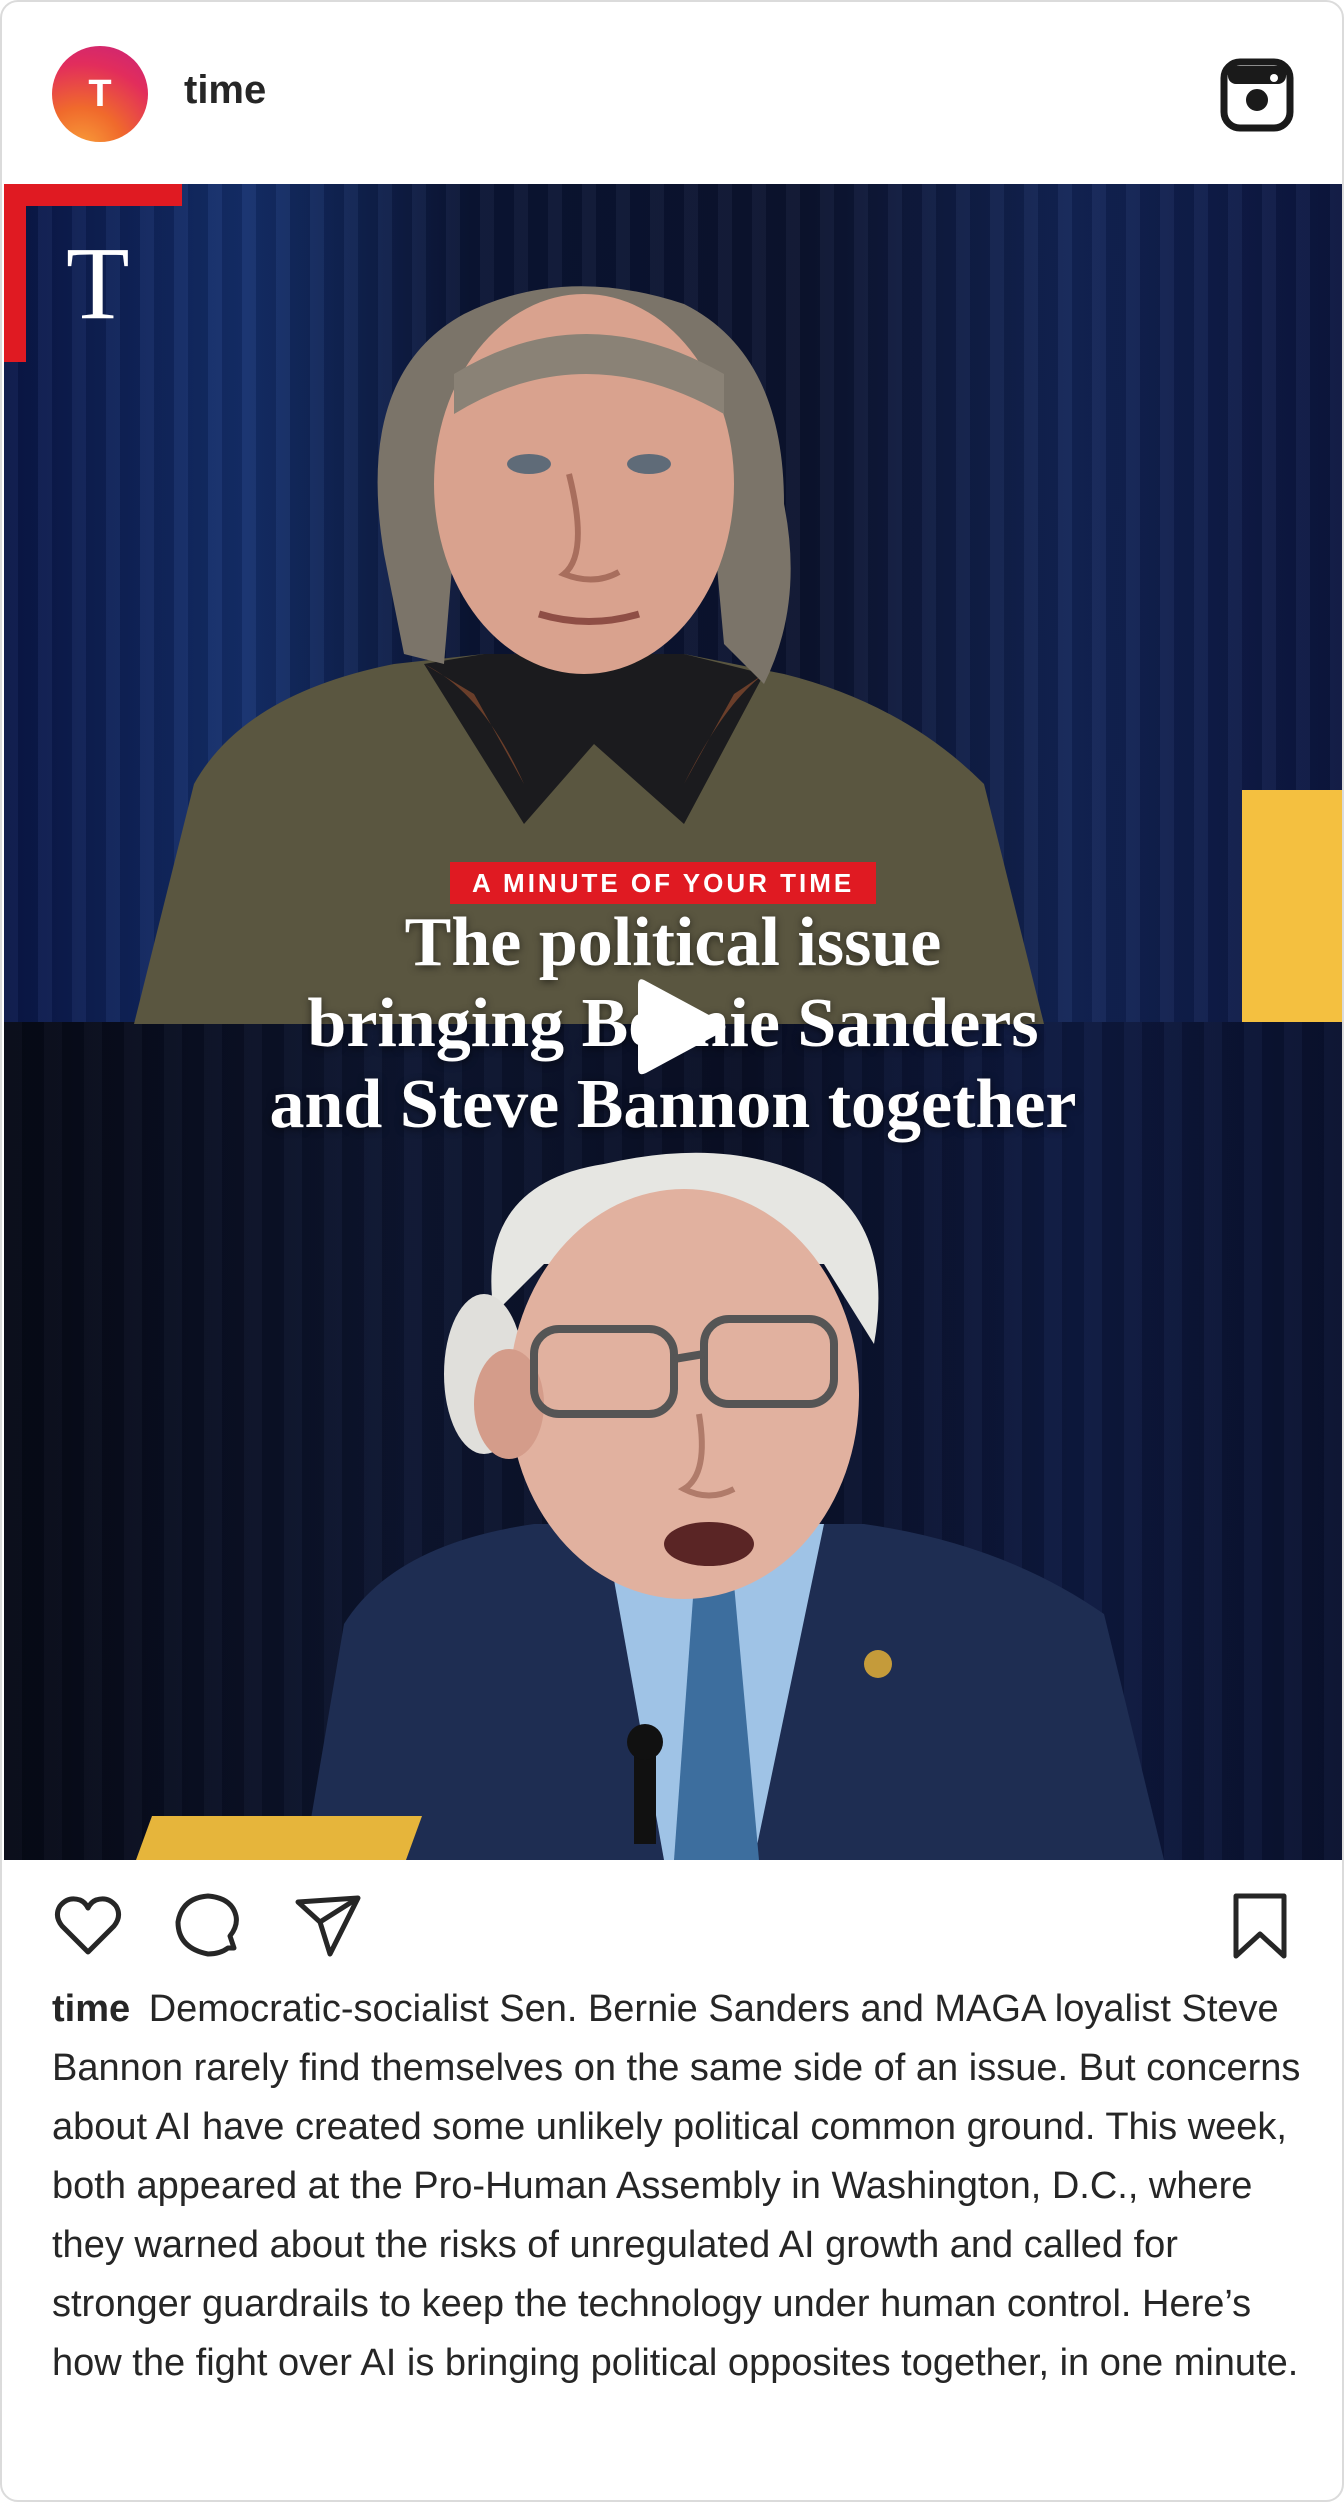 This screenshot has height=2502, width=1344. What do you see at coordinates (279, 1838) in the screenshot?
I see `podium-accent-bottom` at bounding box center [279, 1838].